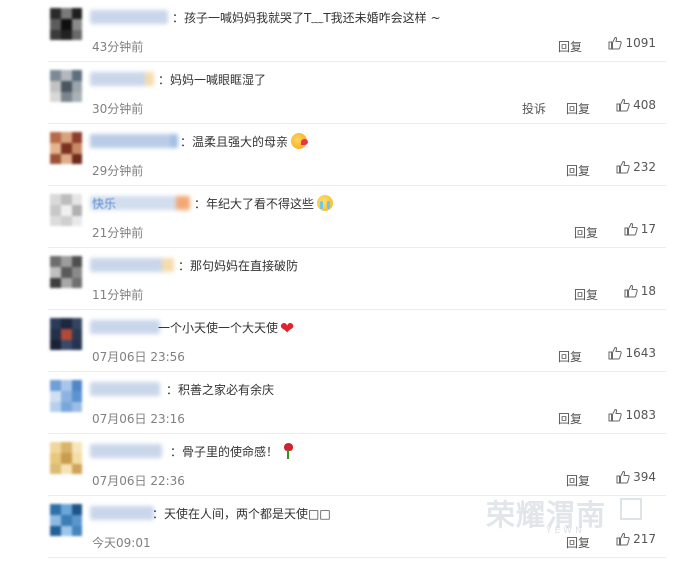 This screenshot has height=570, width=684. What do you see at coordinates (138, 481) in the screenshot?
I see `comment-time: 07月06日 22:36` at bounding box center [138, 481].